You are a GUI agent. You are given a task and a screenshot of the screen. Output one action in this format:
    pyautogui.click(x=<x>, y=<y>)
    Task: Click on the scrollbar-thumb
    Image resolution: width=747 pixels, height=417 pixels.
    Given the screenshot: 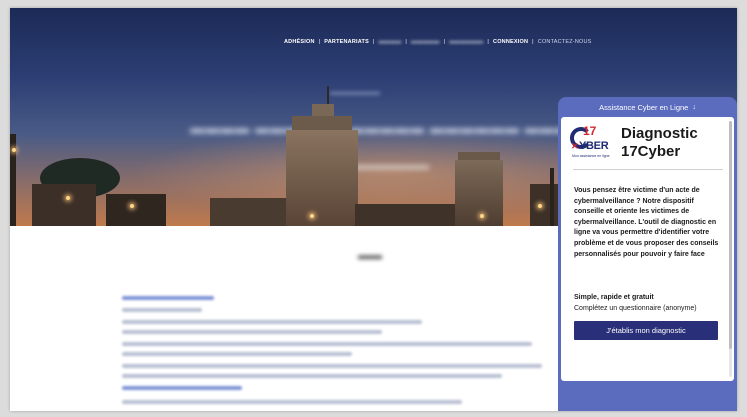 What is the action you would take?
    pyautogui.click(x=730, y=235)
    